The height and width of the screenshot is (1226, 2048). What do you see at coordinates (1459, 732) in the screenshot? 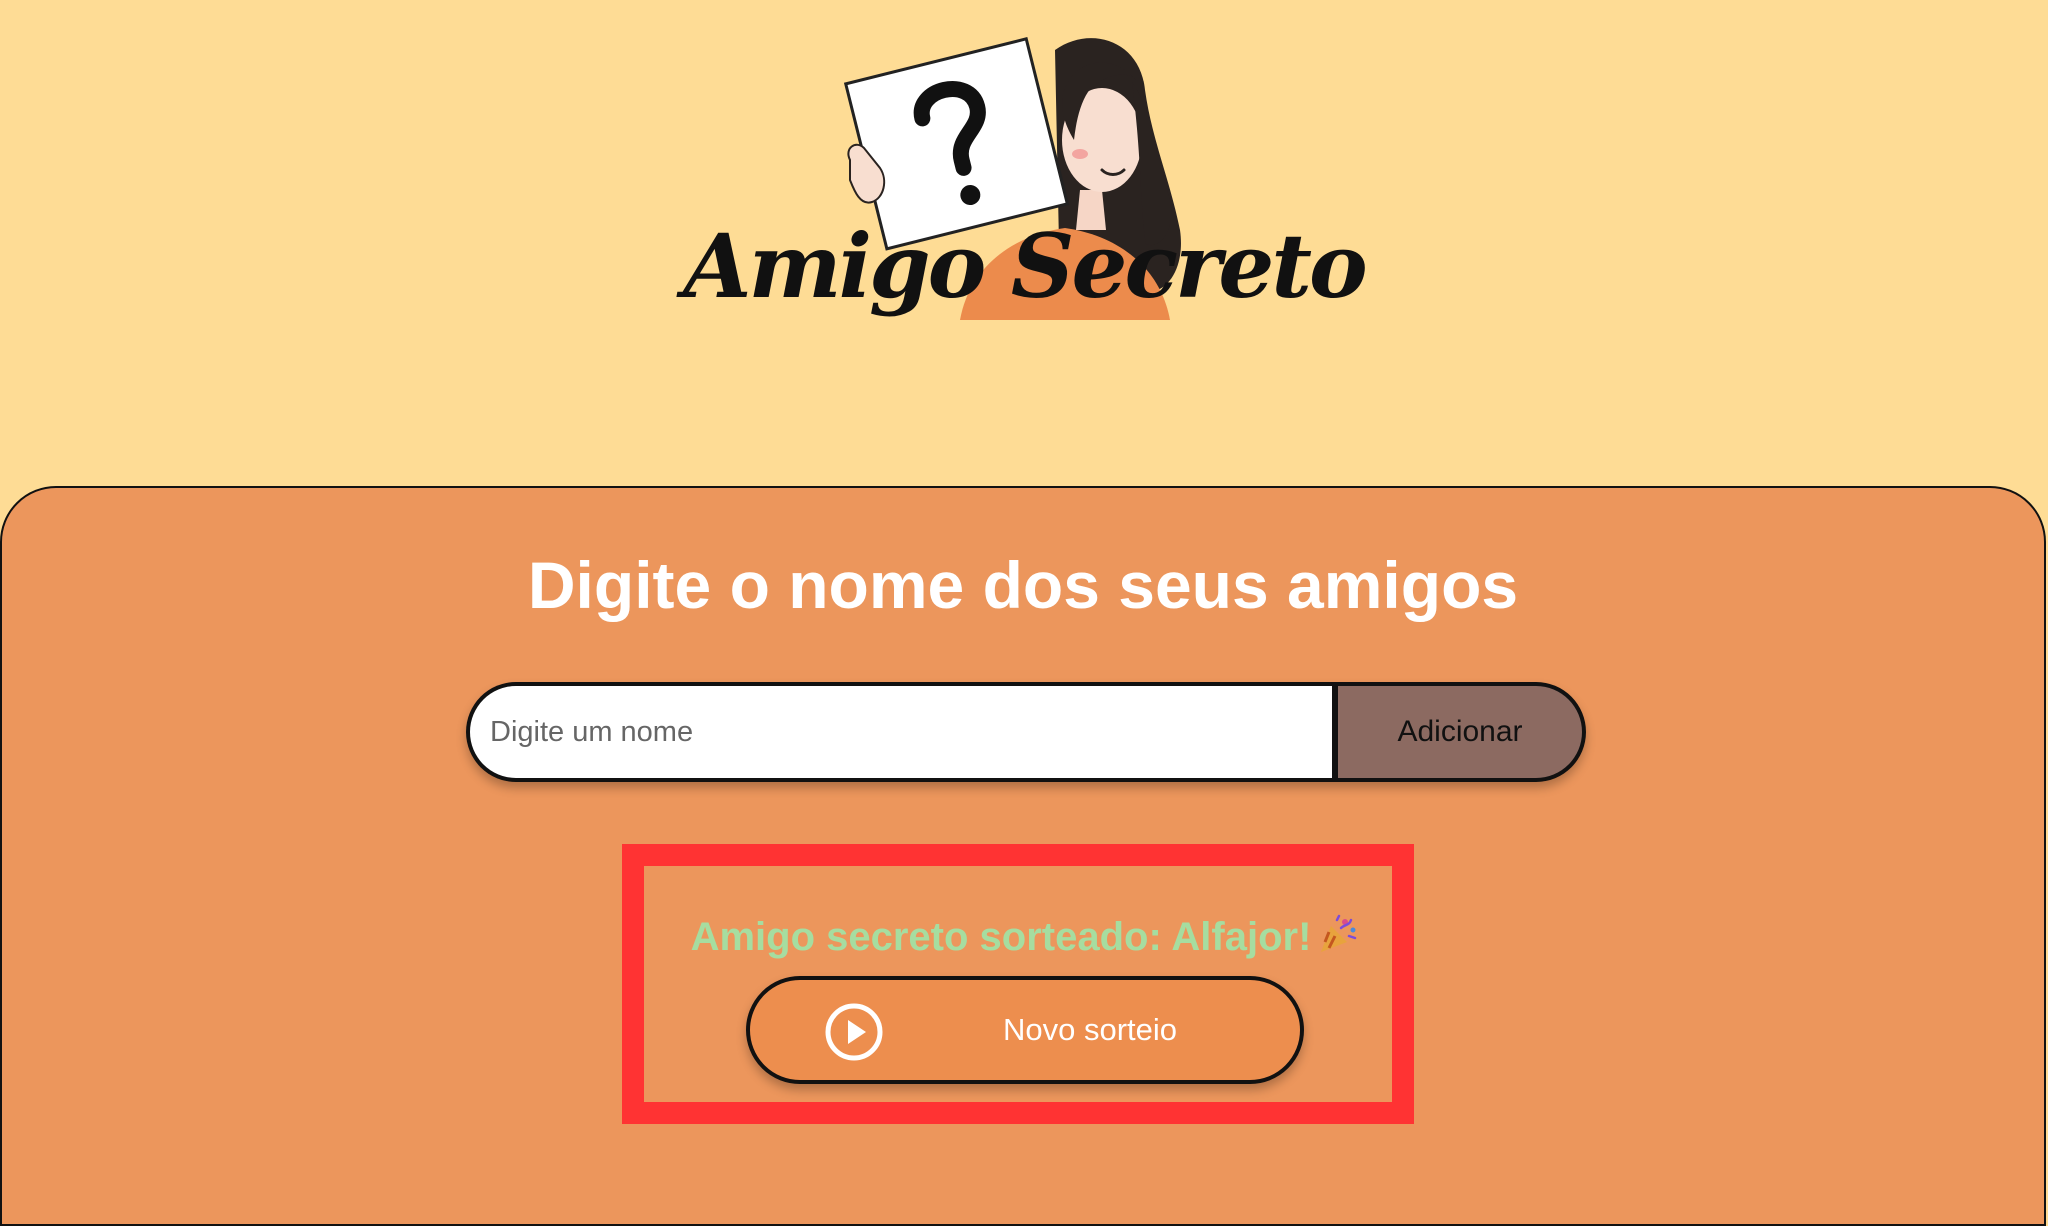
I see `add-button: Adicionar` at bounding box center [1459, 732].